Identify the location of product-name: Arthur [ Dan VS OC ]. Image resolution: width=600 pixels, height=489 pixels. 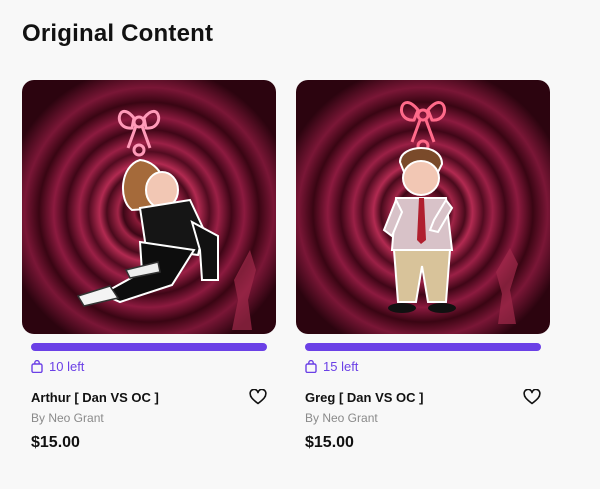
(95, 397).